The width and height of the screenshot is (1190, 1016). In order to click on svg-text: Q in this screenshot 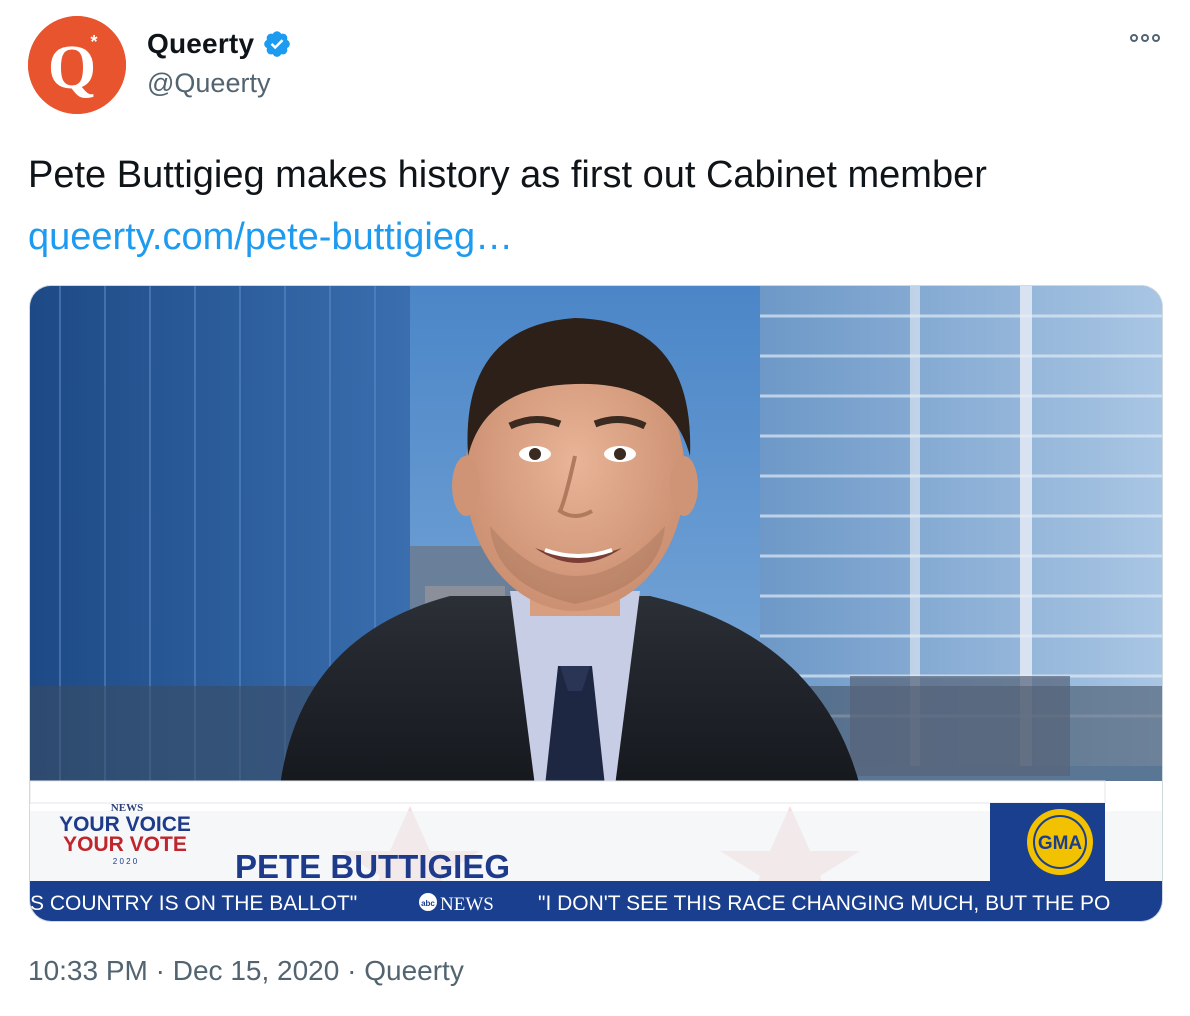, I will do `click(72, 68)`.